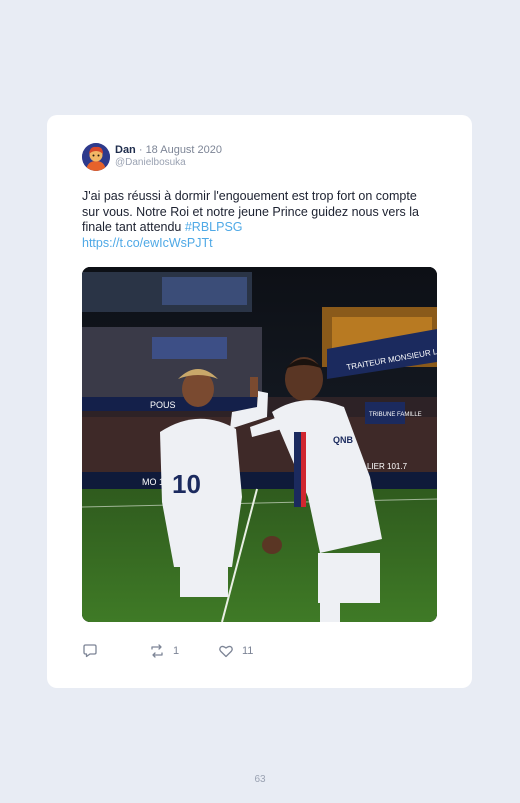 This screenshot has width=520, height=803. I want to click on page-number: 63, so click(260, 779).